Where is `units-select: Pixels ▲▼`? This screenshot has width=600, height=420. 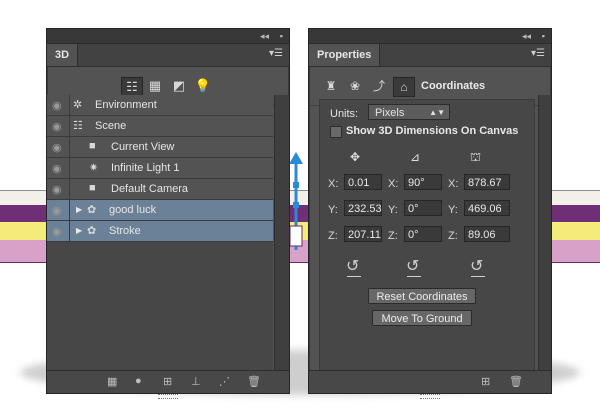 units-select: Pixels ▲▼ is located at coordinates (409, 112).